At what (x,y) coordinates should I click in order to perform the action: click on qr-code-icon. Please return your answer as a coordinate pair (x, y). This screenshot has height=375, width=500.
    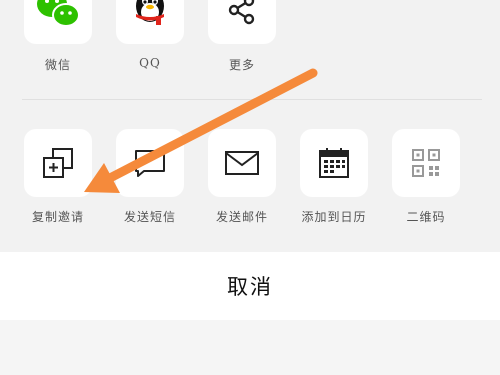
    Looking at the image, I should click on (426, 163).